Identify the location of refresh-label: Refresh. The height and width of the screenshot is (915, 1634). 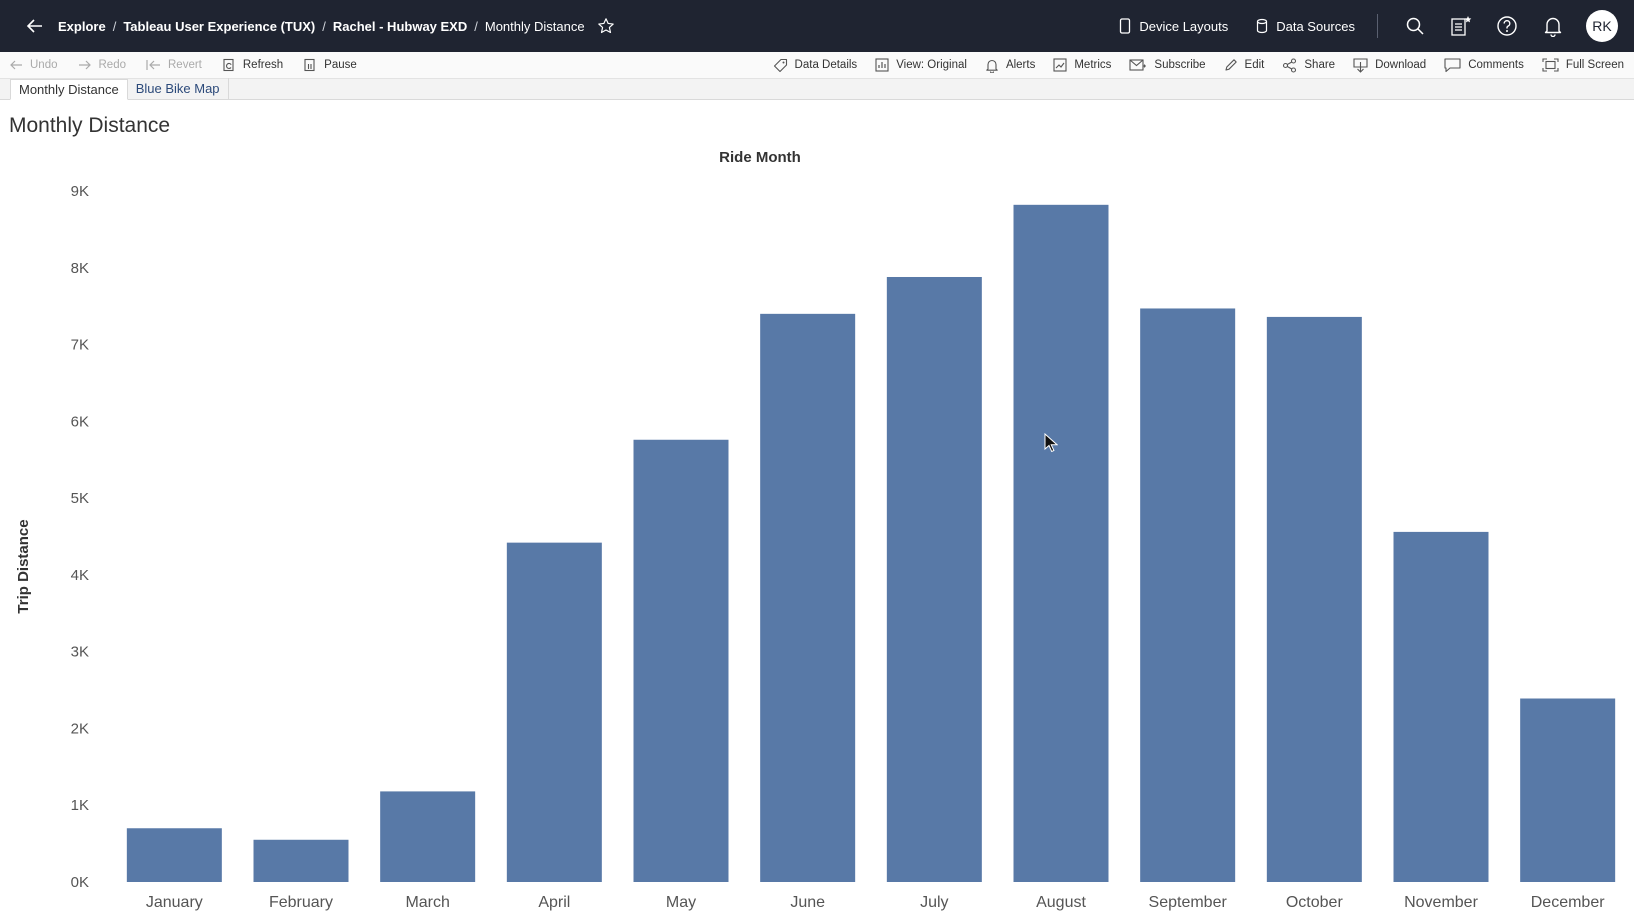
(263, 65).